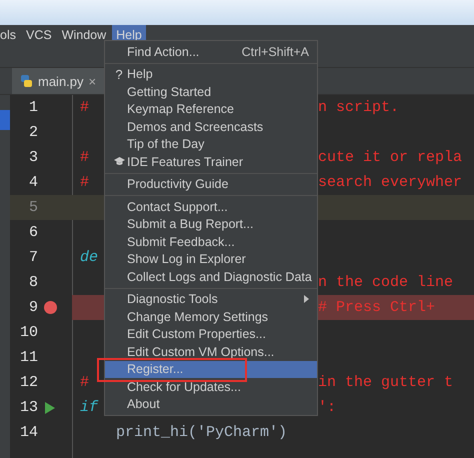 This screenshot has height=458, width=474. I want to click on line-number: 2, so click(33, 132).